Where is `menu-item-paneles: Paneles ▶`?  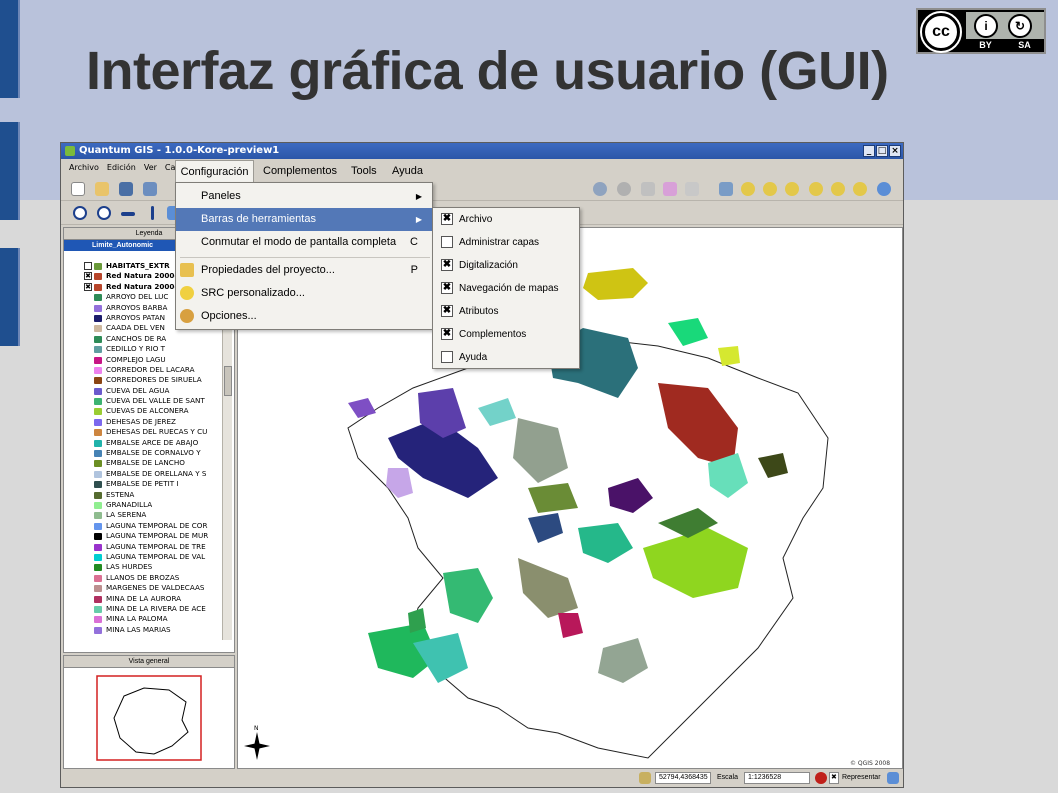 menu-item-paneles: Paneles ▶ is located at coordinates (304, 196).